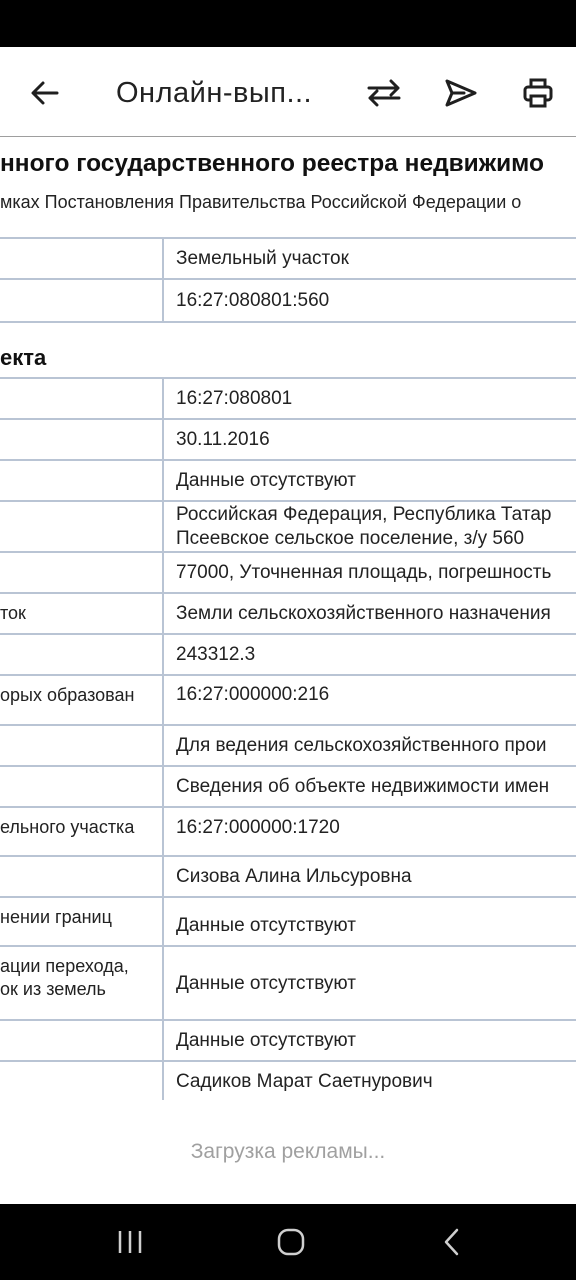  I want to click on row-label-line2: ок из земель, so click(53, 989).